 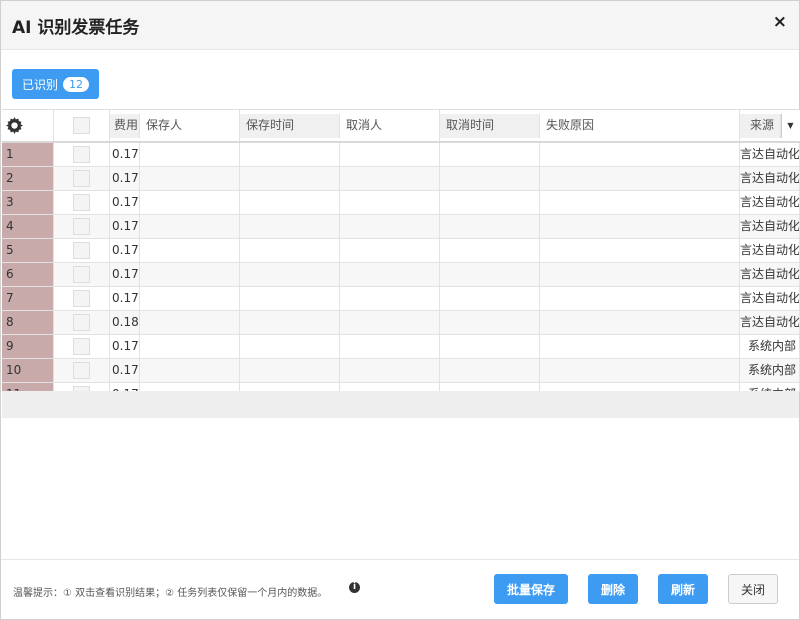 I want to click on col-cancel-time: 取消时间, so click(x=490, y=126).